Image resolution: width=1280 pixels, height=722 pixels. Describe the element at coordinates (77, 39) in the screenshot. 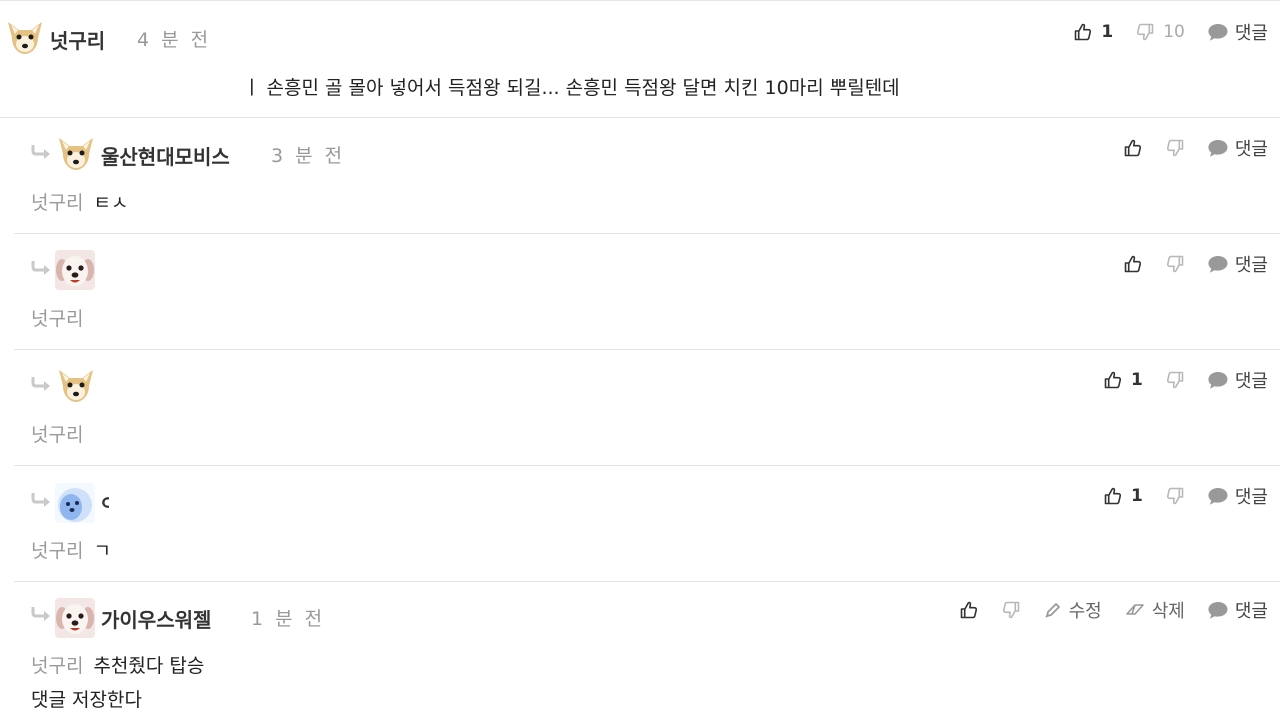

I see `author-nickname: 넛구리` at that location.